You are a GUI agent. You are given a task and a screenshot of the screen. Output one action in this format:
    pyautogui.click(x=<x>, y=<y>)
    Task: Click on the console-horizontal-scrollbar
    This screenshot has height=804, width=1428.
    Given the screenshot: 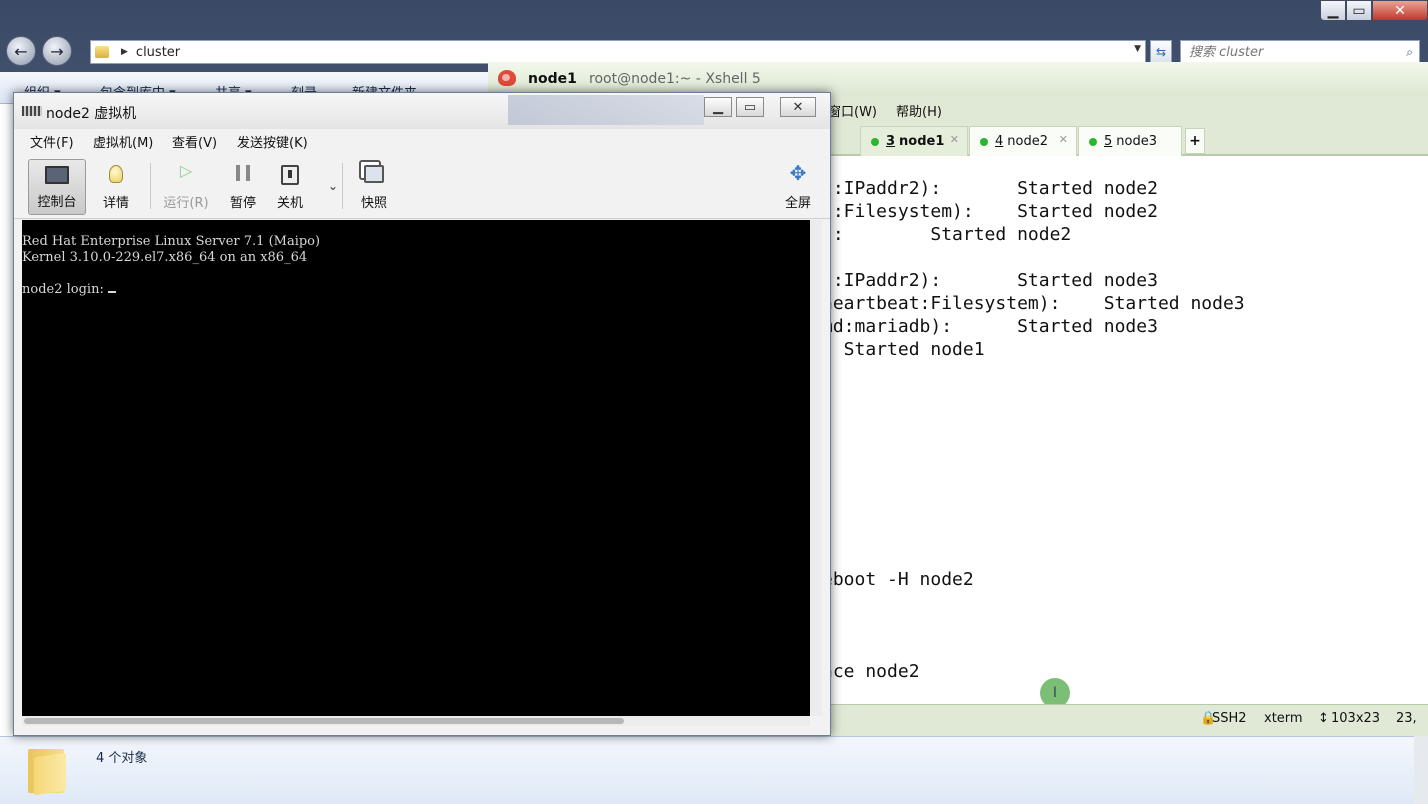 What is the action you would take?
    pyautogui.click(x=416, y=721)
    